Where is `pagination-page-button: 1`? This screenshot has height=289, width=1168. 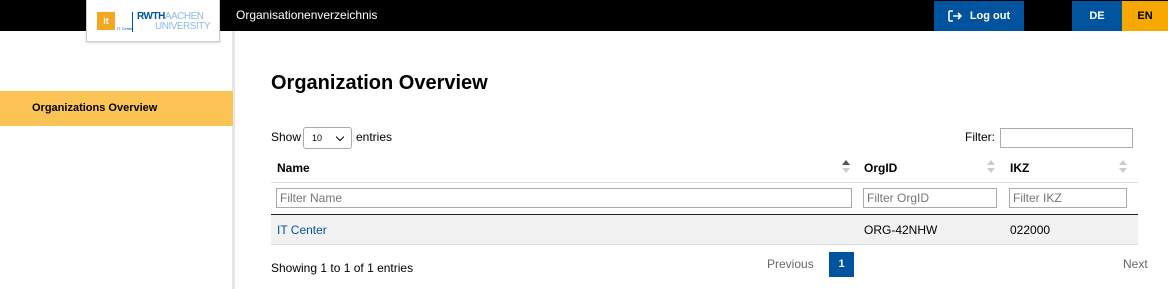 pagination-page-button: 1 is located at coordinates (841, 264).